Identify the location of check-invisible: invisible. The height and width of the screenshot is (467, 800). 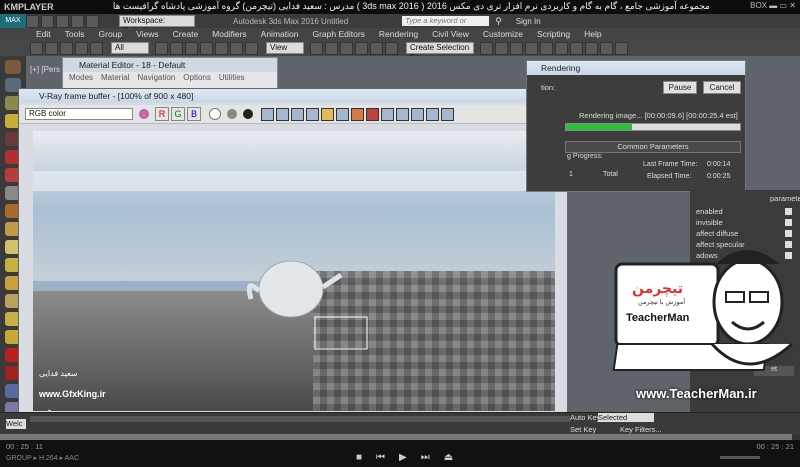
(746, 222).